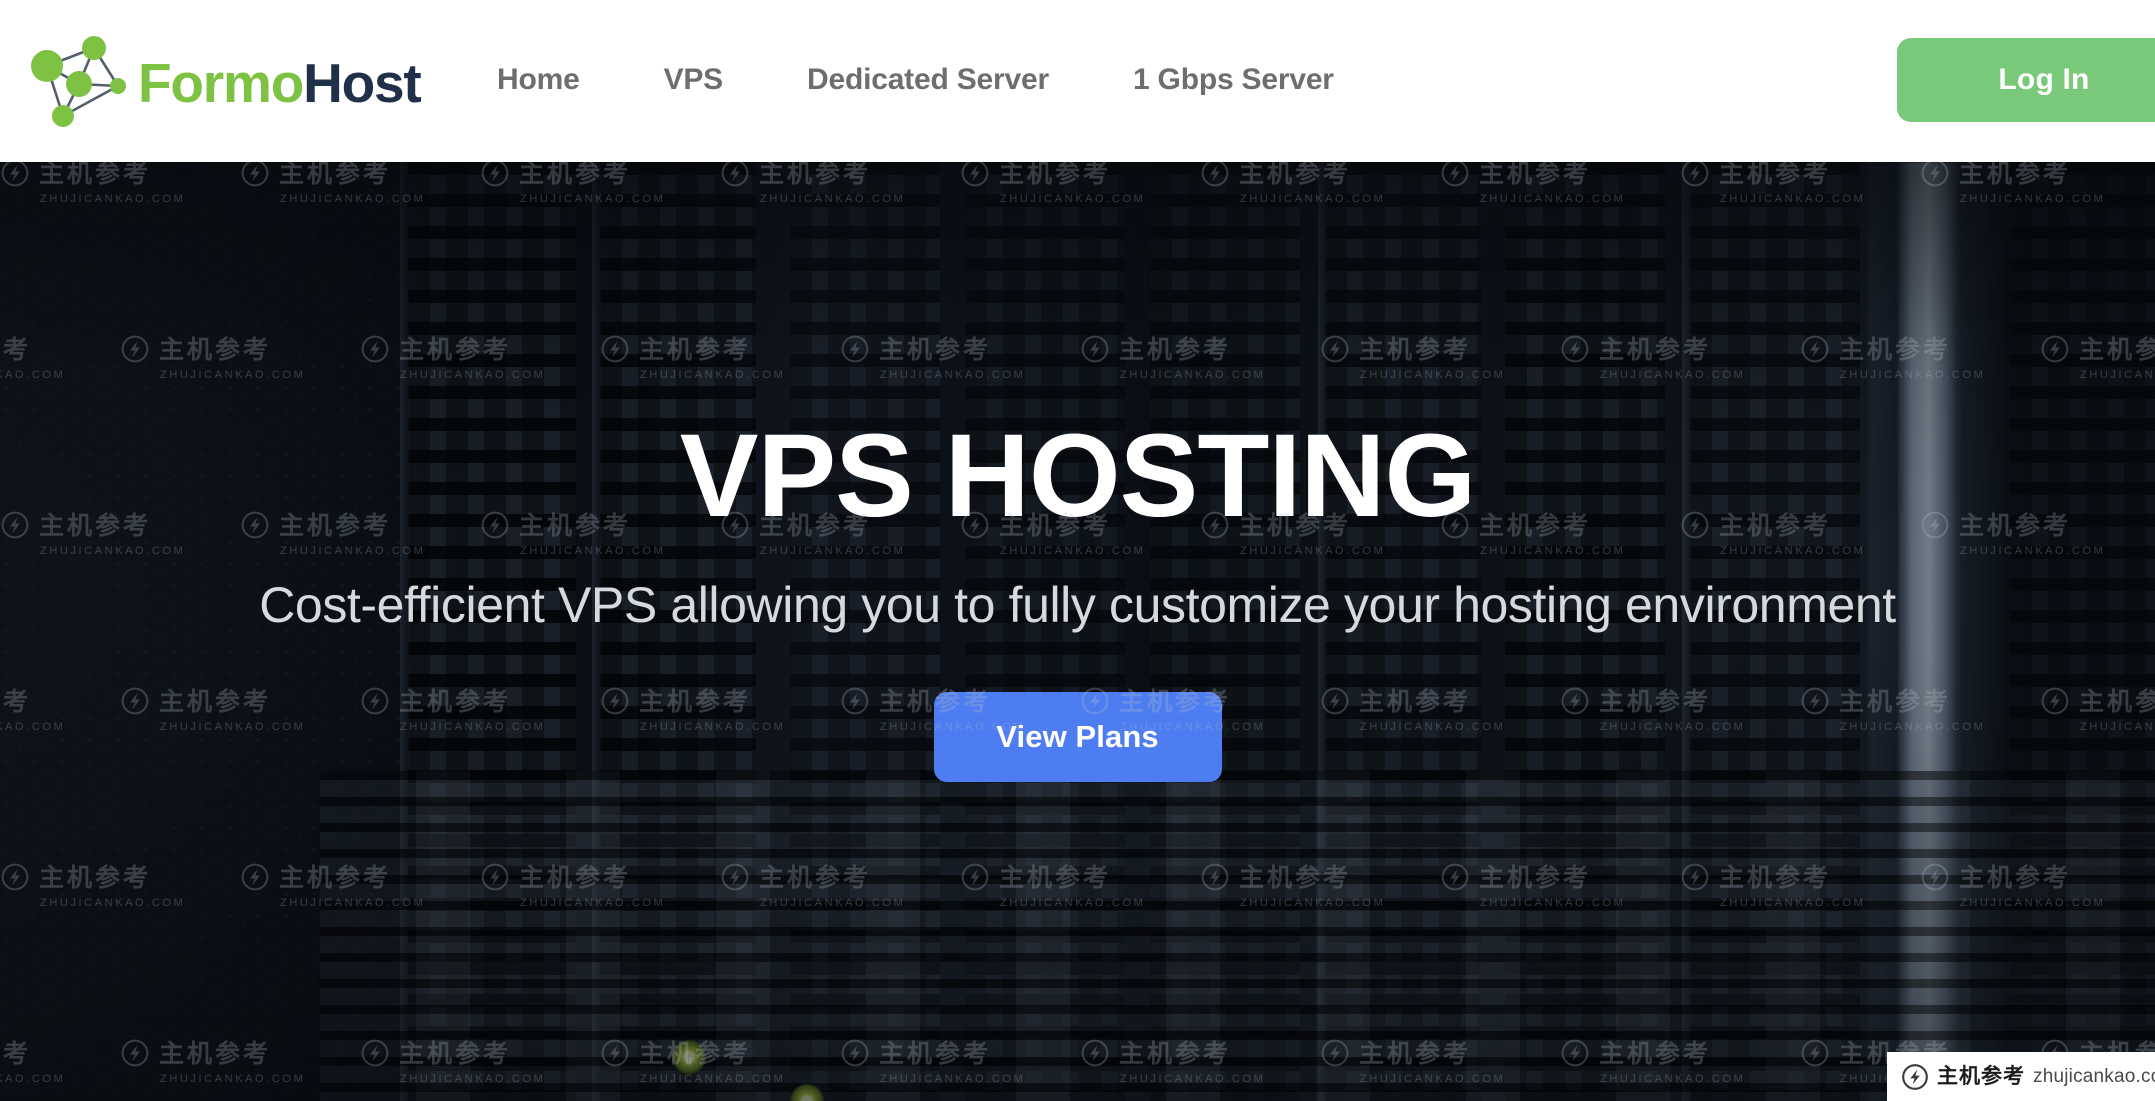 The height and width of the screenshot is (1101, 2155). Describe the element at coordinates (1233, 80) in the screenshot. I see `nav-item-1gbps-server: 1 Gbps Server` at that location.